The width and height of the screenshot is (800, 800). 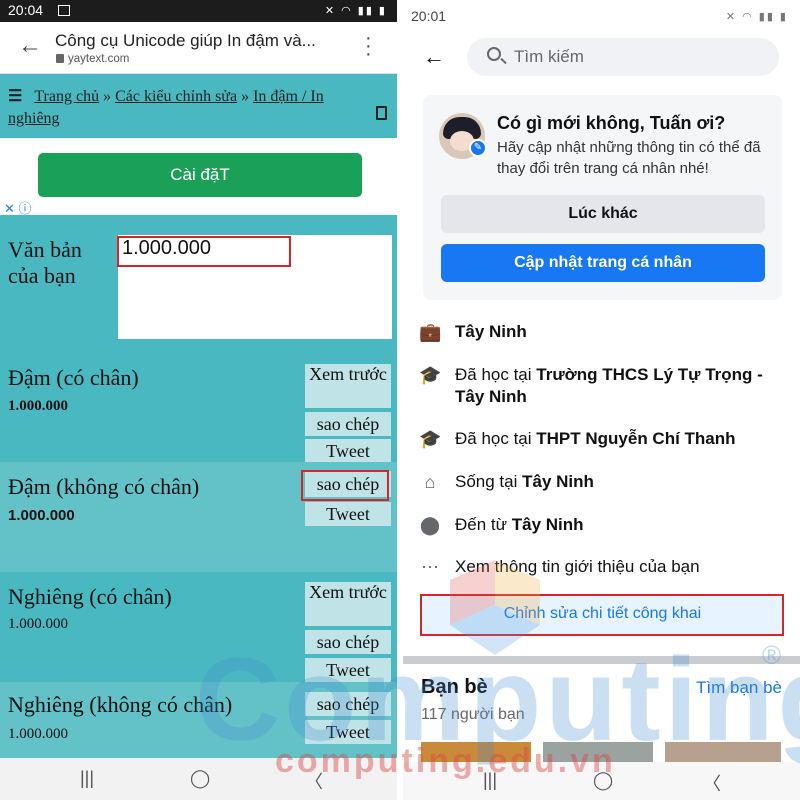 I want to click on install-button: Cài đặT, so click(x=200, y=175).